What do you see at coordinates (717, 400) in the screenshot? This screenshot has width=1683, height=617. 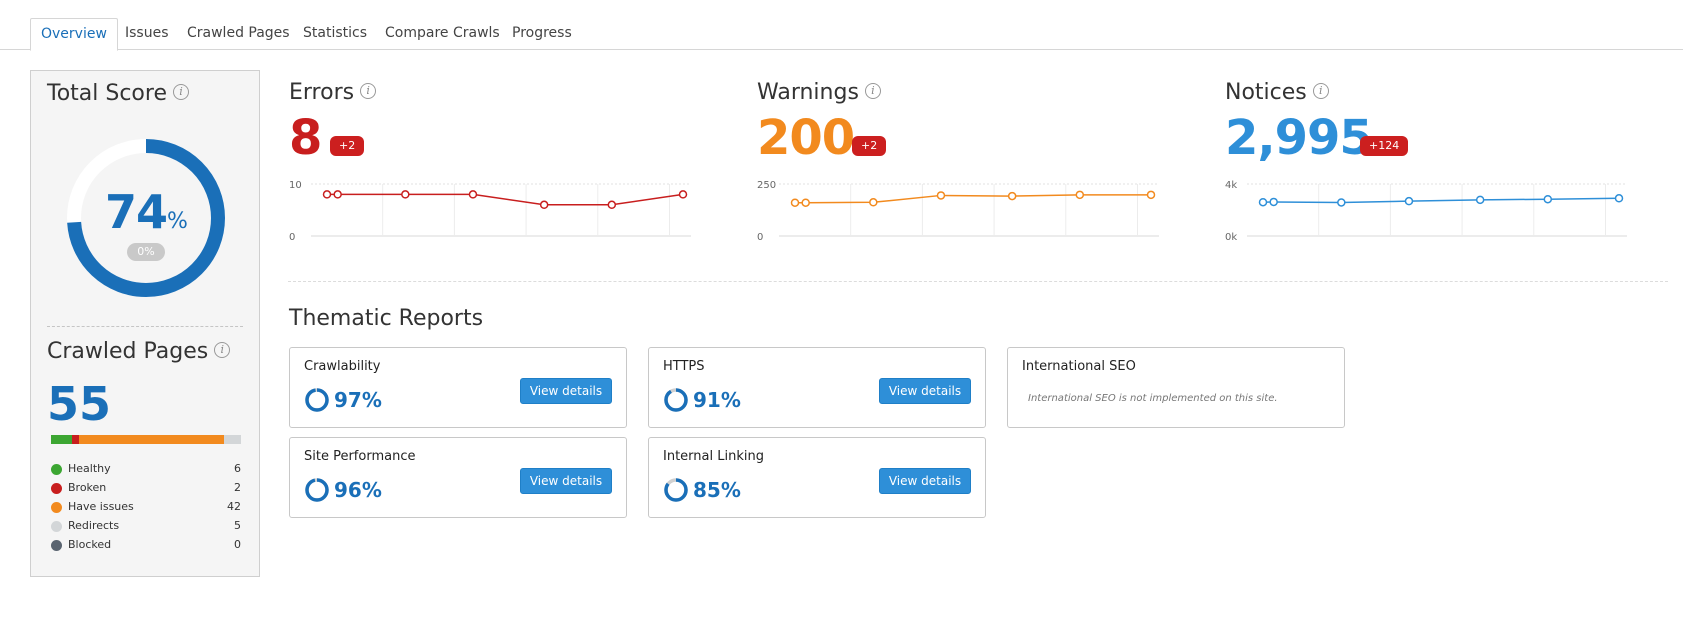 I see `report-score: 91%` at bounding box center [717, 400].